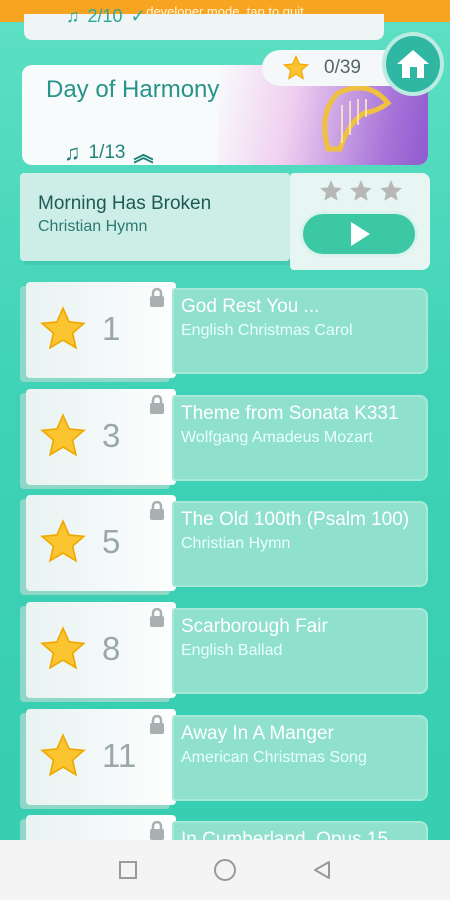 This screenshot has height=900, width=450. I want to click on song-star-requirement: 8, so click(111, 648).